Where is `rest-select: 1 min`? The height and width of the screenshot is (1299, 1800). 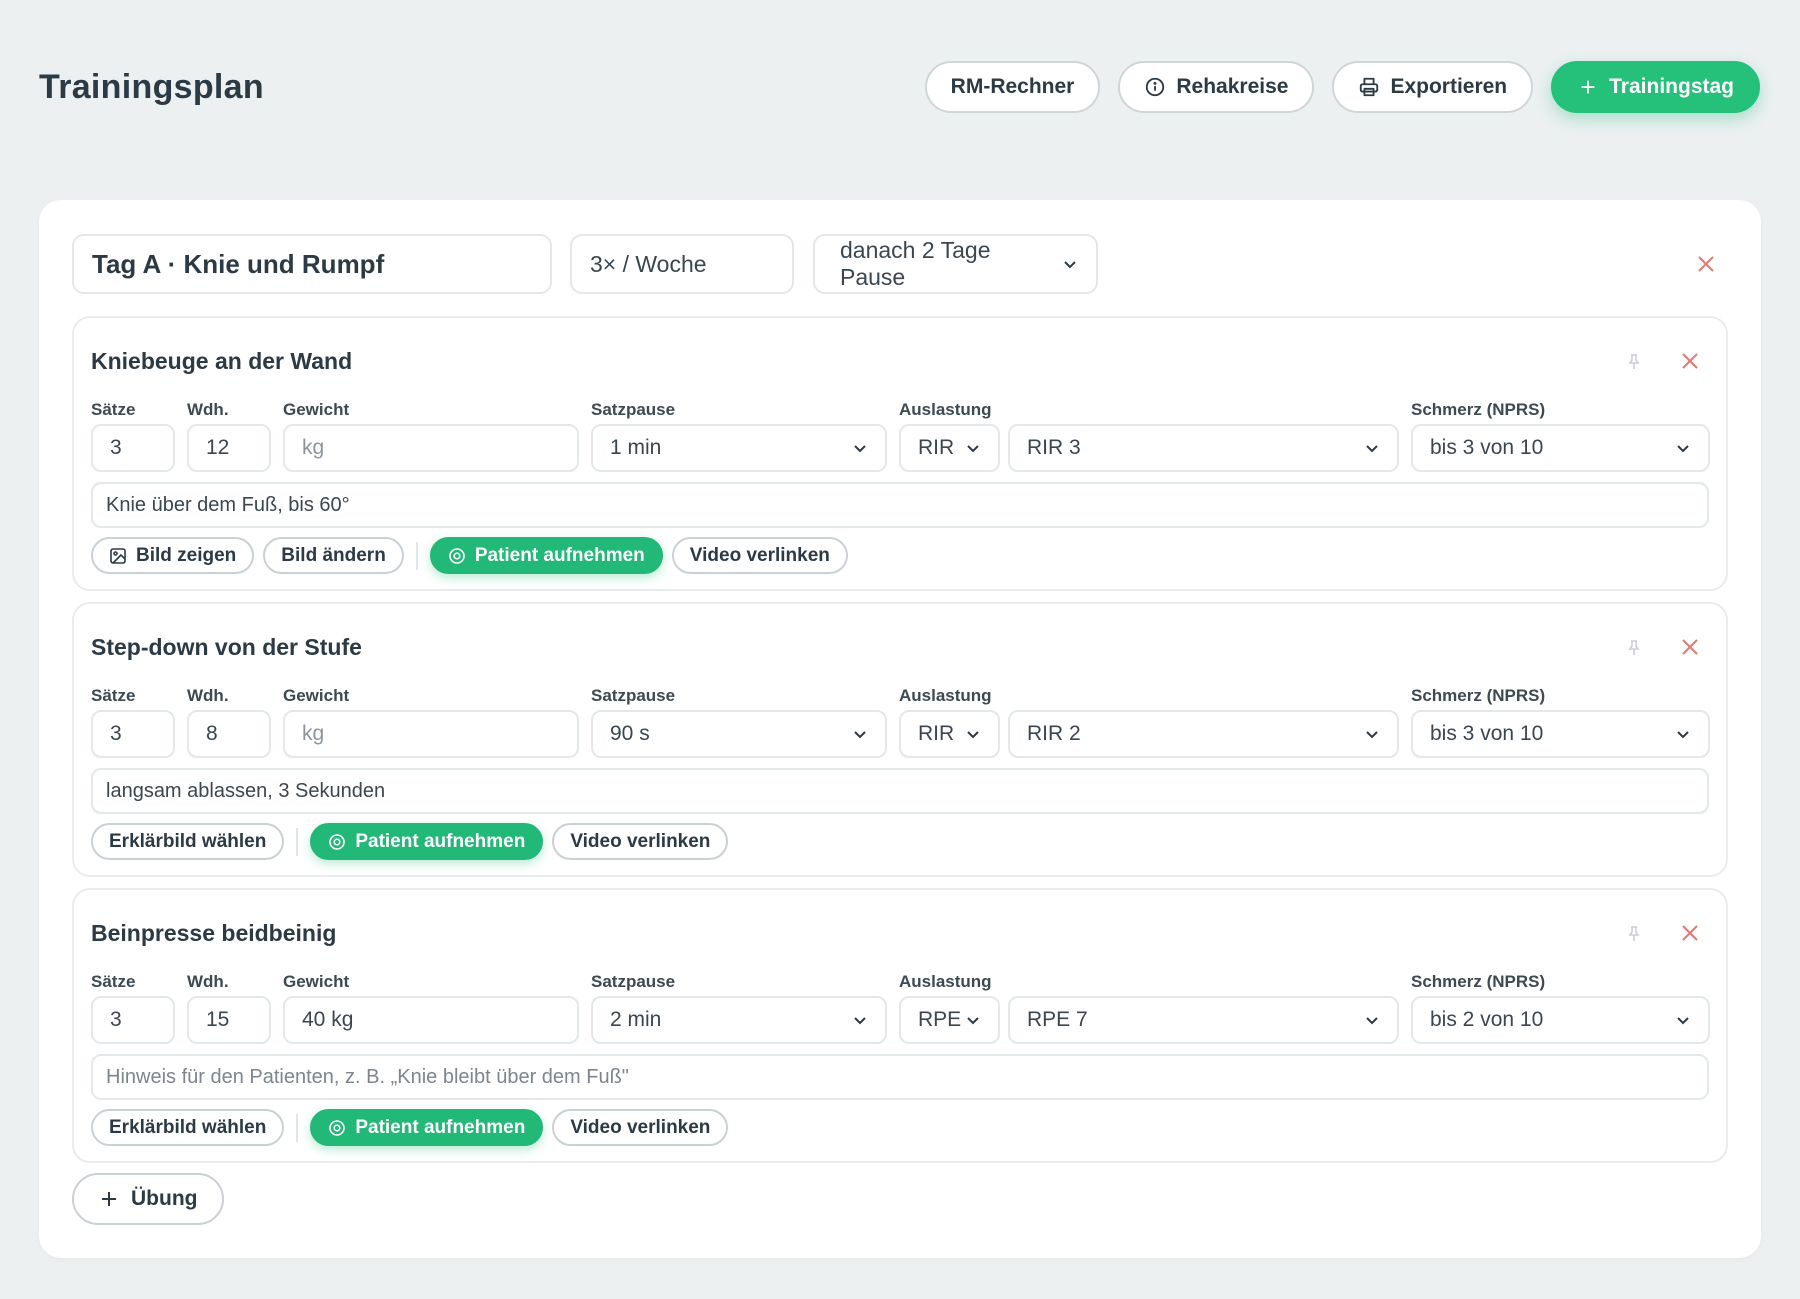 rest-select: 1 min is located at coordinates (739, 448).